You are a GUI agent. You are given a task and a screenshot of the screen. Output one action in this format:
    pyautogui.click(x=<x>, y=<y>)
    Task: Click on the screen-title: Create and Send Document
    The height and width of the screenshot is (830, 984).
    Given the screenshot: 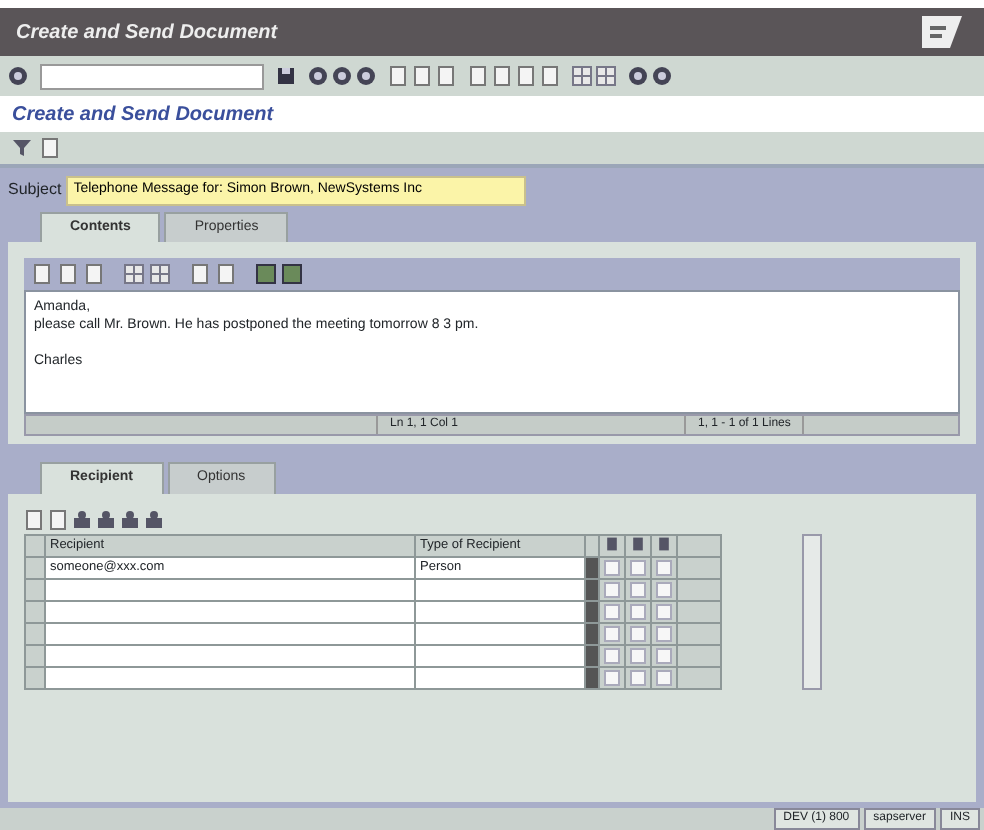 What is the action you would take?
    pyautogui.click(x=143, y=115)
    